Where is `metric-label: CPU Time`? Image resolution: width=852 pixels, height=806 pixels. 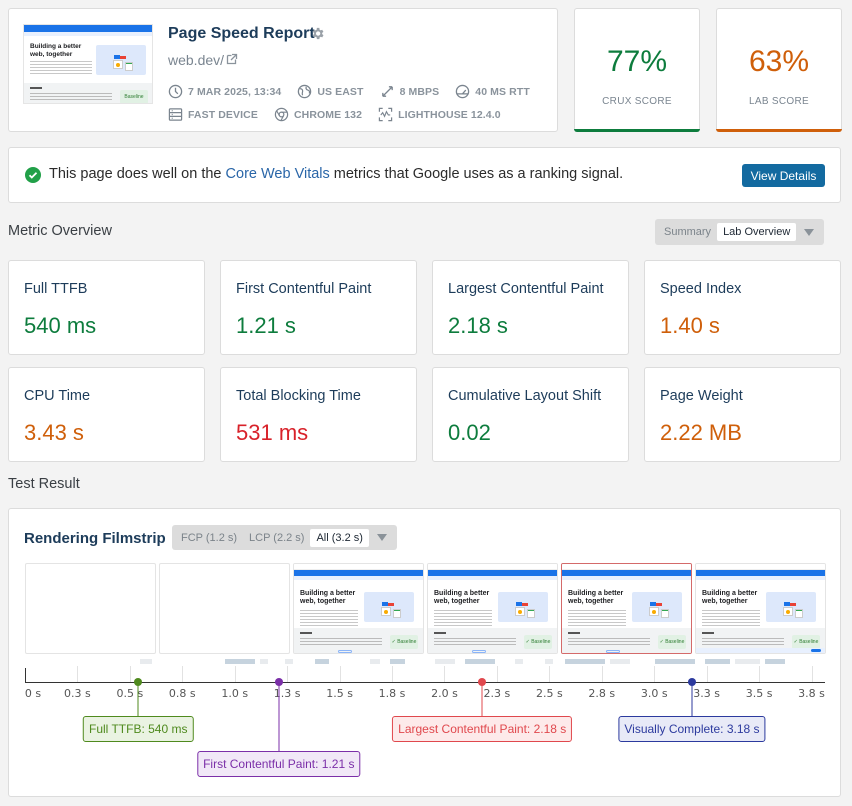 metric-label: CPU Time is located at coordinates (57, 396).